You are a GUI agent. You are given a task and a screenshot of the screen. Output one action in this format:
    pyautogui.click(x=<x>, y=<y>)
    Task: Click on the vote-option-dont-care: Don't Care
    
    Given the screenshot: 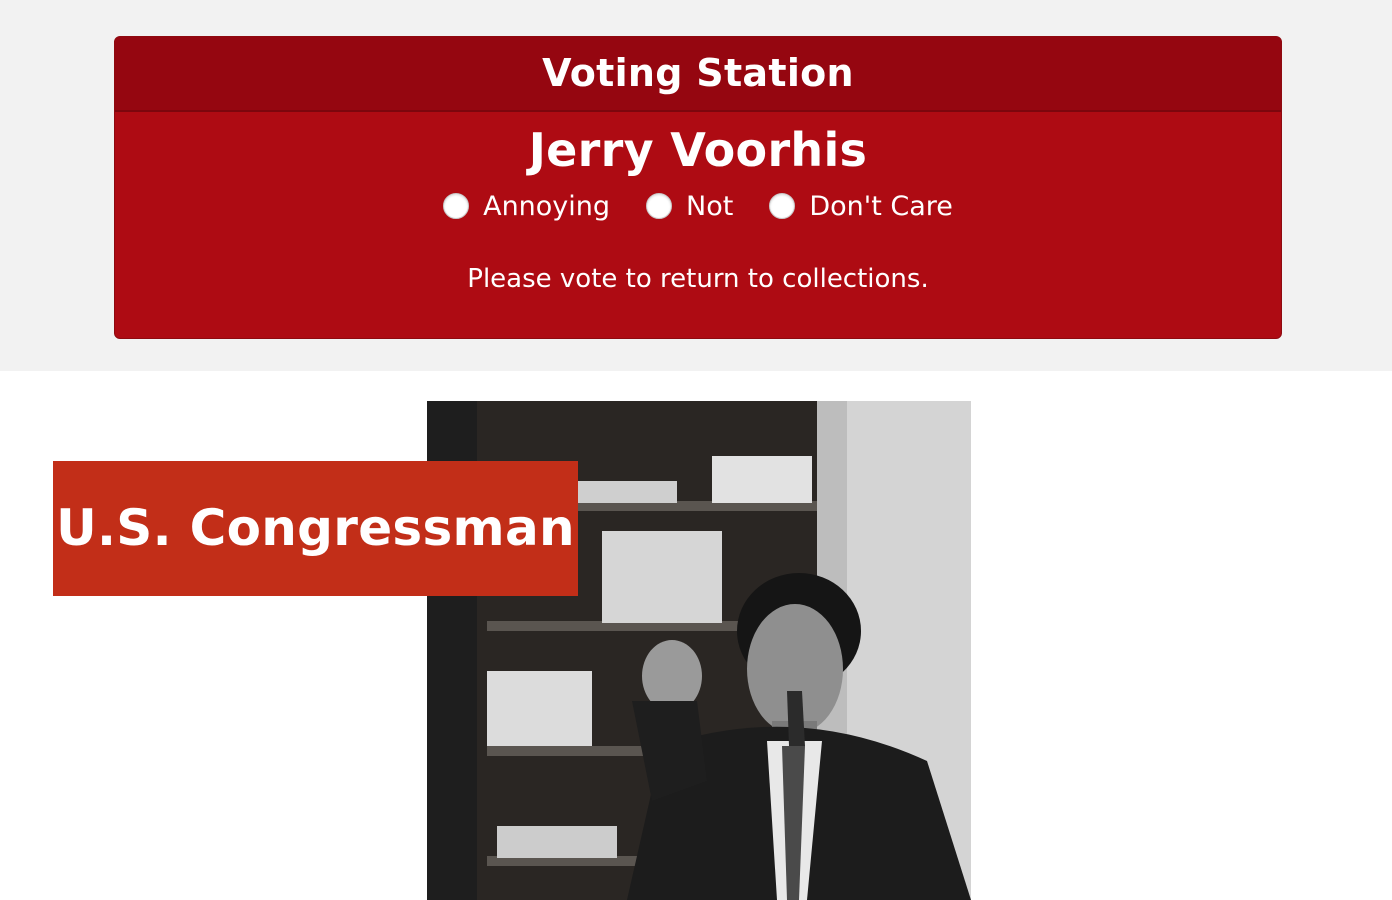 What is the action you would take?
    pyautogui.click(x=861, y=206)
    